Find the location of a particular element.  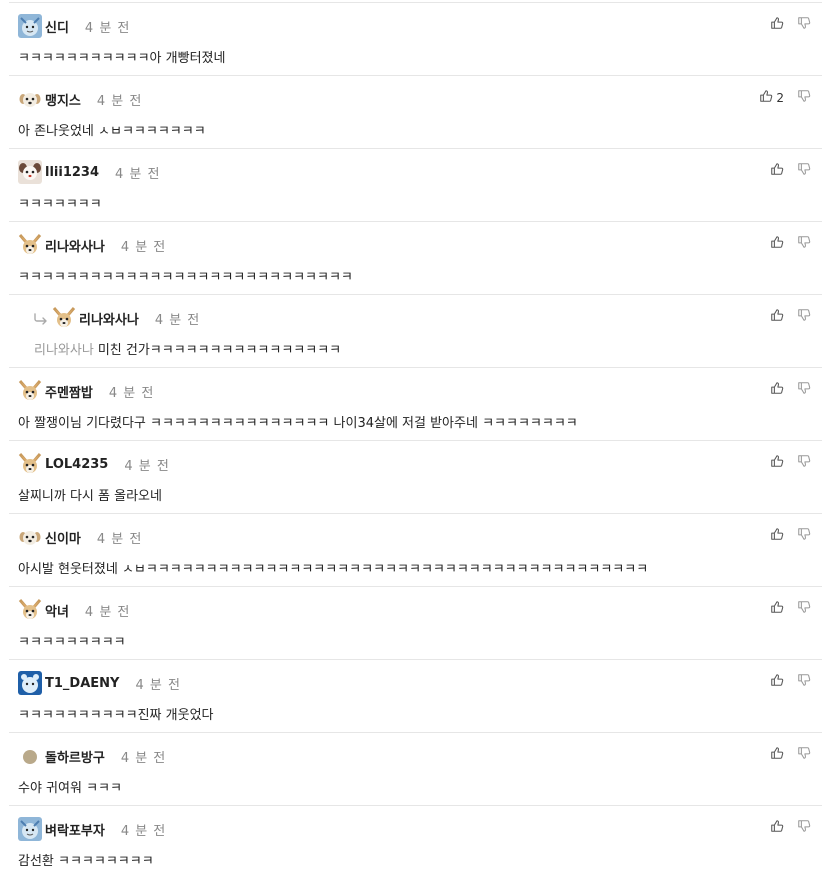

comment-text: ㅋㅋㅋㅋㅋㅋㅋㅋㅋㅋ진짜 개웃었다 is located at coordinates (116, 715).